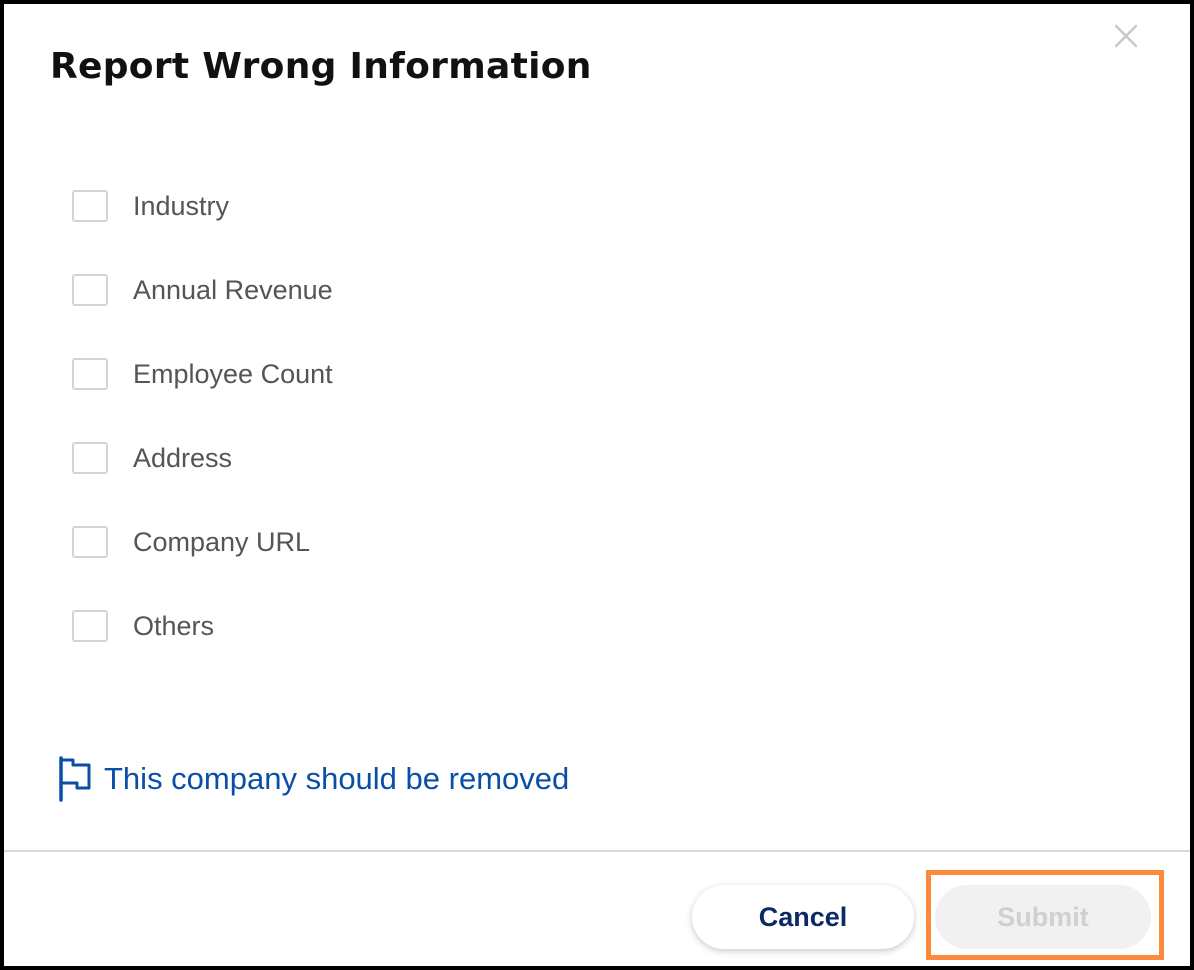  Describe the element at coordinates (372, 458) in the screenshot. I see `option-address: Address` at that location.